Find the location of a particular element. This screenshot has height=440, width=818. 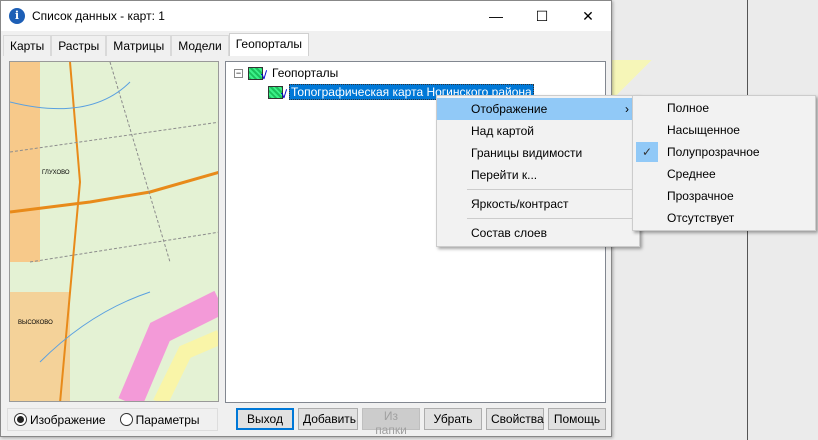

menu-item-visibility-bounds: Границы видимости is located at coordinates (538, 153).